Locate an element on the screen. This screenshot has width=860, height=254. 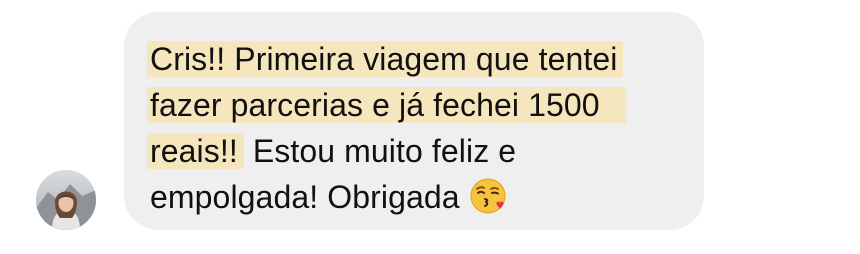
message-line-2: fazer parcerias e já fechei 1500 is located at coordinates (415, 105).